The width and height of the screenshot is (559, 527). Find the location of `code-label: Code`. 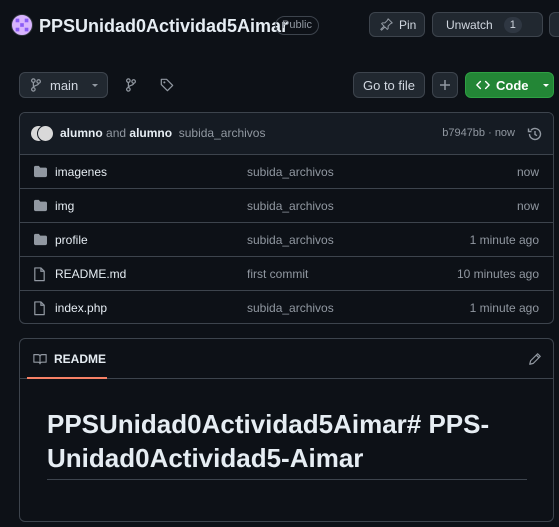

code-label: Code is located at coordinates (512, 85).